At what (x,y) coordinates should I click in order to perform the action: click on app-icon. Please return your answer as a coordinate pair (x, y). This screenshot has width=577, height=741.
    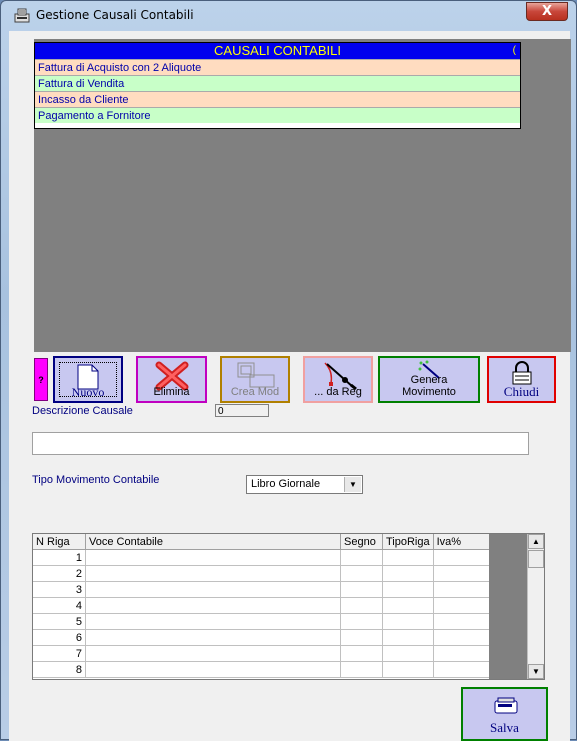
    Looking at the image, I should click on (22, 15).